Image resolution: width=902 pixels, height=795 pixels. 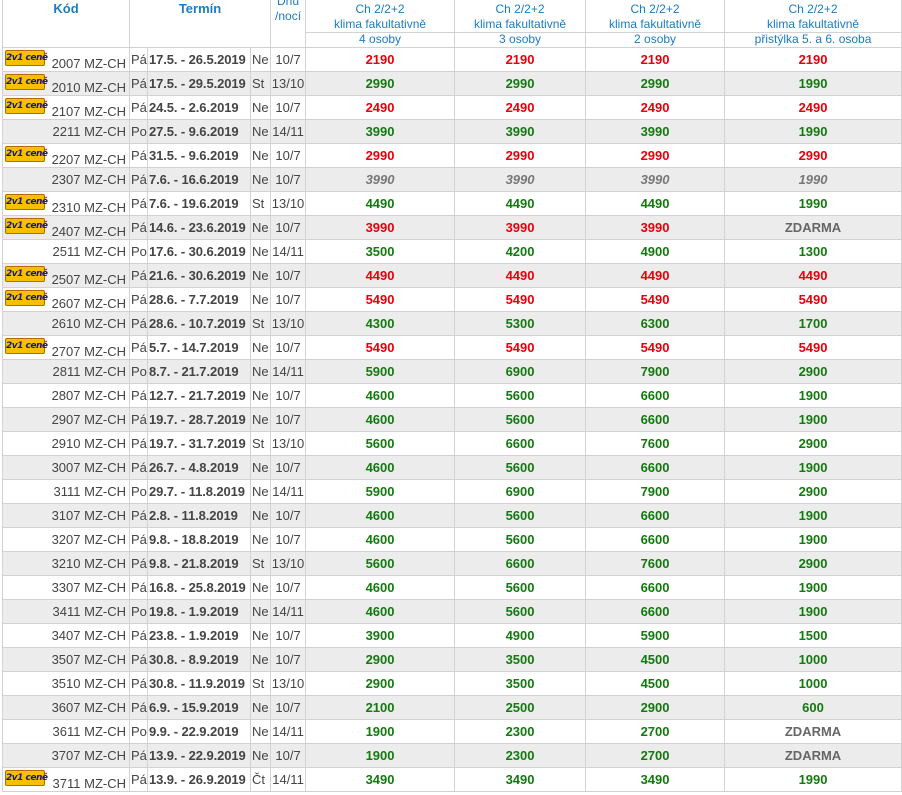 I want to click on cell-code: 2v1 ceně 2407 MZ-CH, so click(x=66, y=227).